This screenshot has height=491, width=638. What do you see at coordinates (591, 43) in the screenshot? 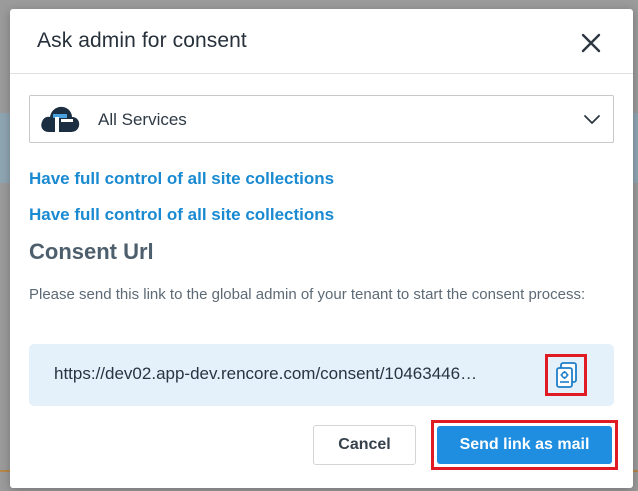
I see `close-icon` at bounding box center [591, 43].